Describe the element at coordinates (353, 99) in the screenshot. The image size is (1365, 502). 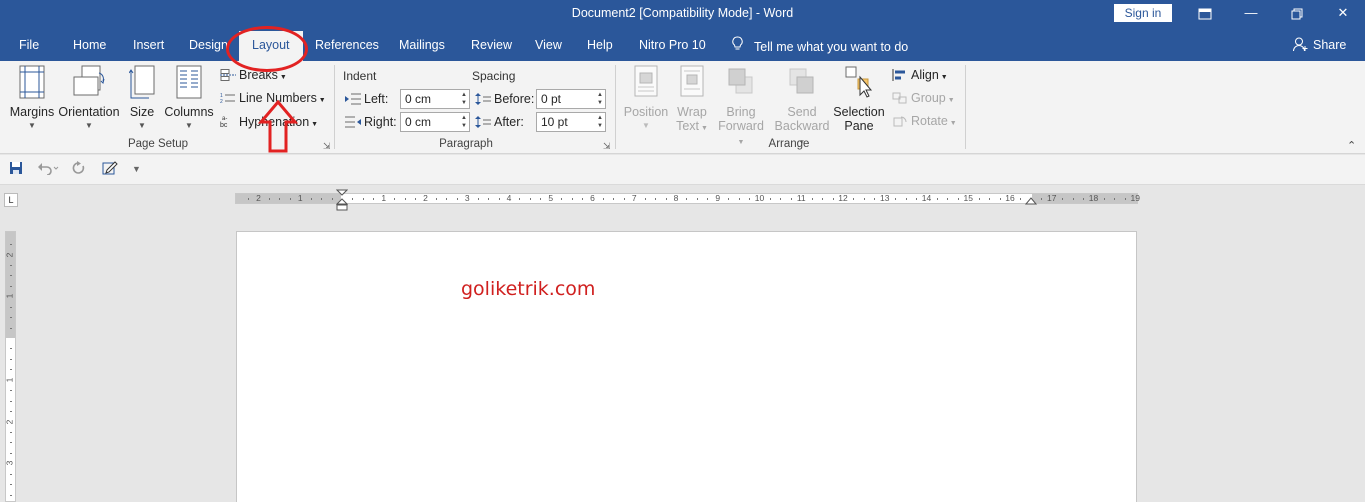
I see `indent-left-icon` at that location.